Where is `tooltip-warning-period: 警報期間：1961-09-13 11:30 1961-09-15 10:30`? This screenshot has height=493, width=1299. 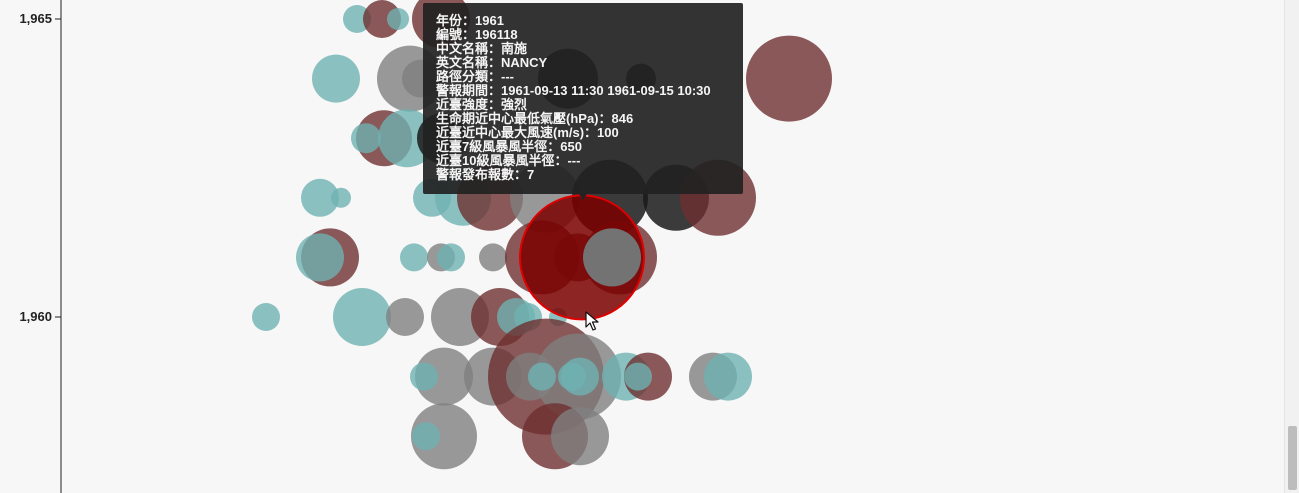 tooltip-warning-period: 警報期間：1961-09-13 11:30 1961-09-15 10:30 is located at coordinates (573, 90).